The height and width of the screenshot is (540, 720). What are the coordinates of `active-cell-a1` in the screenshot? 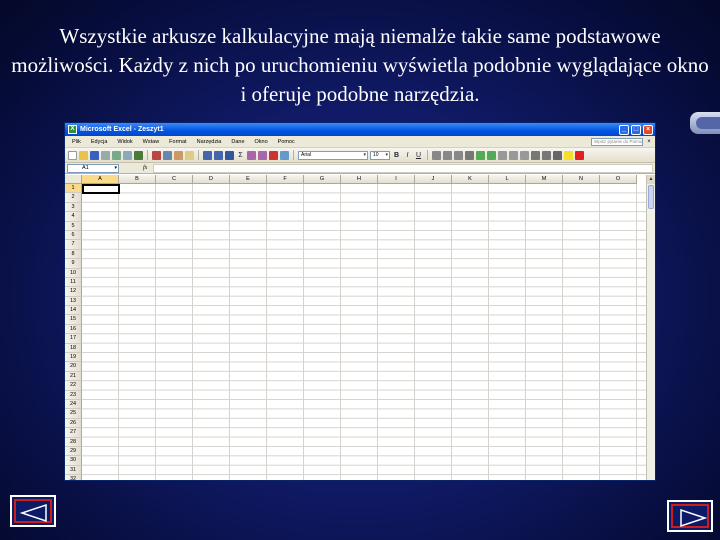 It's located at (101, 189).